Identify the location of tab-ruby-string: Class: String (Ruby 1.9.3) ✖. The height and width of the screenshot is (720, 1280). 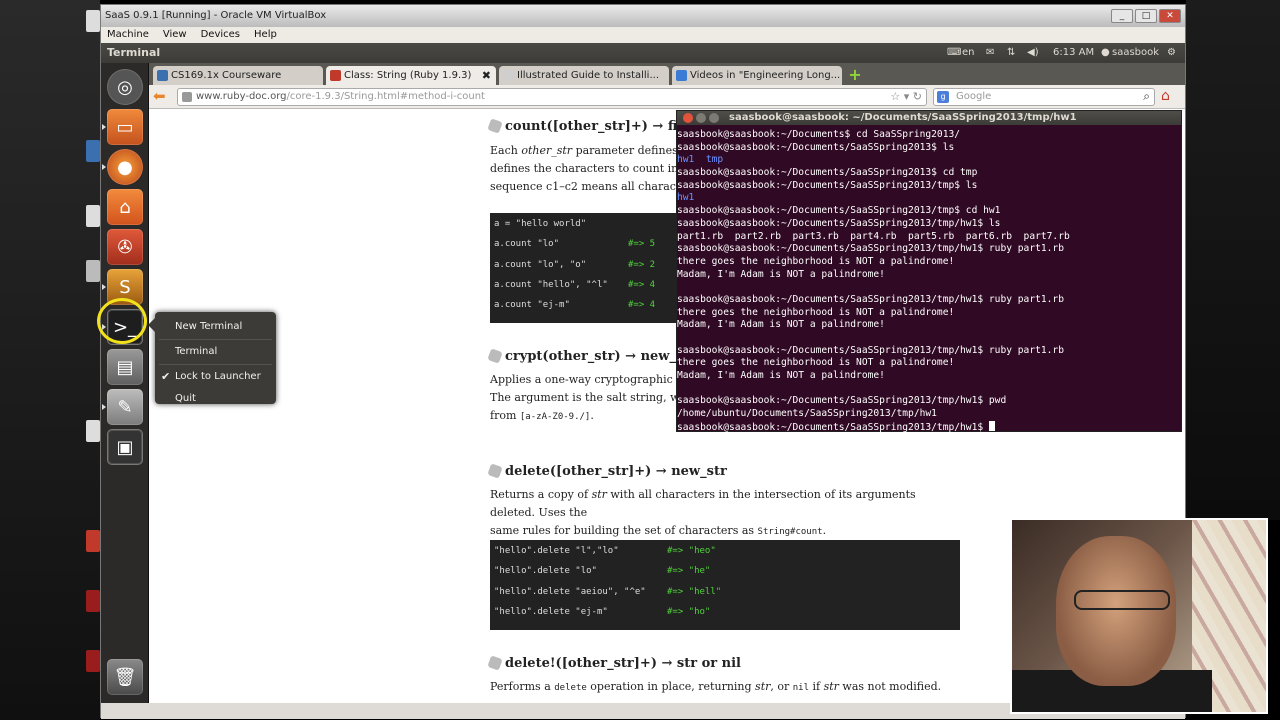
(411, 75).